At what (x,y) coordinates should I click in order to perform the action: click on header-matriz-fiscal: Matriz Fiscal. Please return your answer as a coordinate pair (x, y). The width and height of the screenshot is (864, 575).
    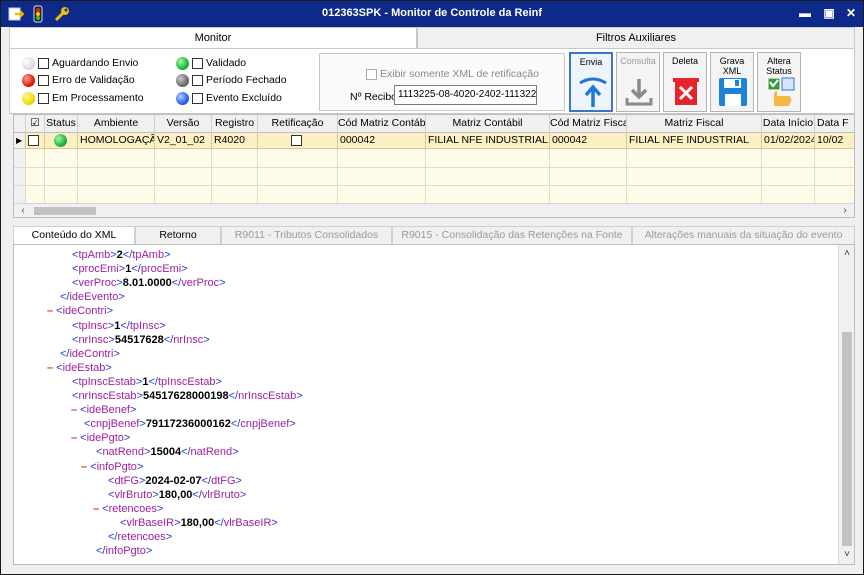
    Looking at the image, I should click on (694, 124).